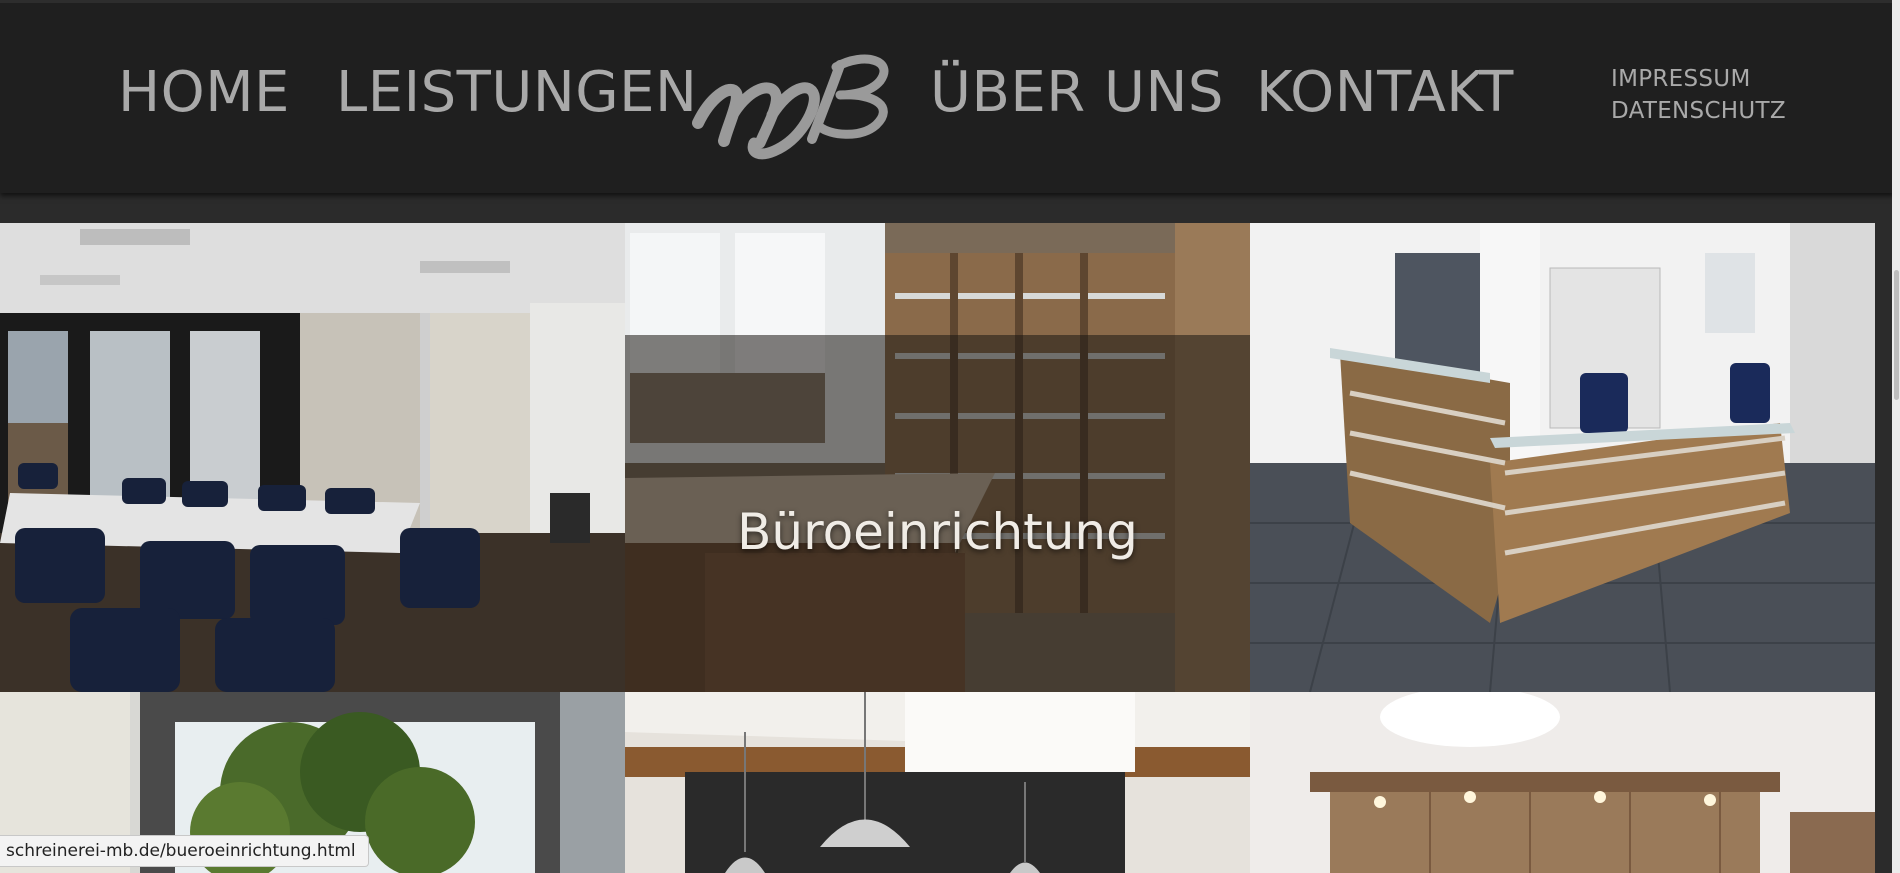 The height and width of the screenshot is (873, 1900). I want to click on gallery-tile-cabinet-wall, so click(1562, 782).